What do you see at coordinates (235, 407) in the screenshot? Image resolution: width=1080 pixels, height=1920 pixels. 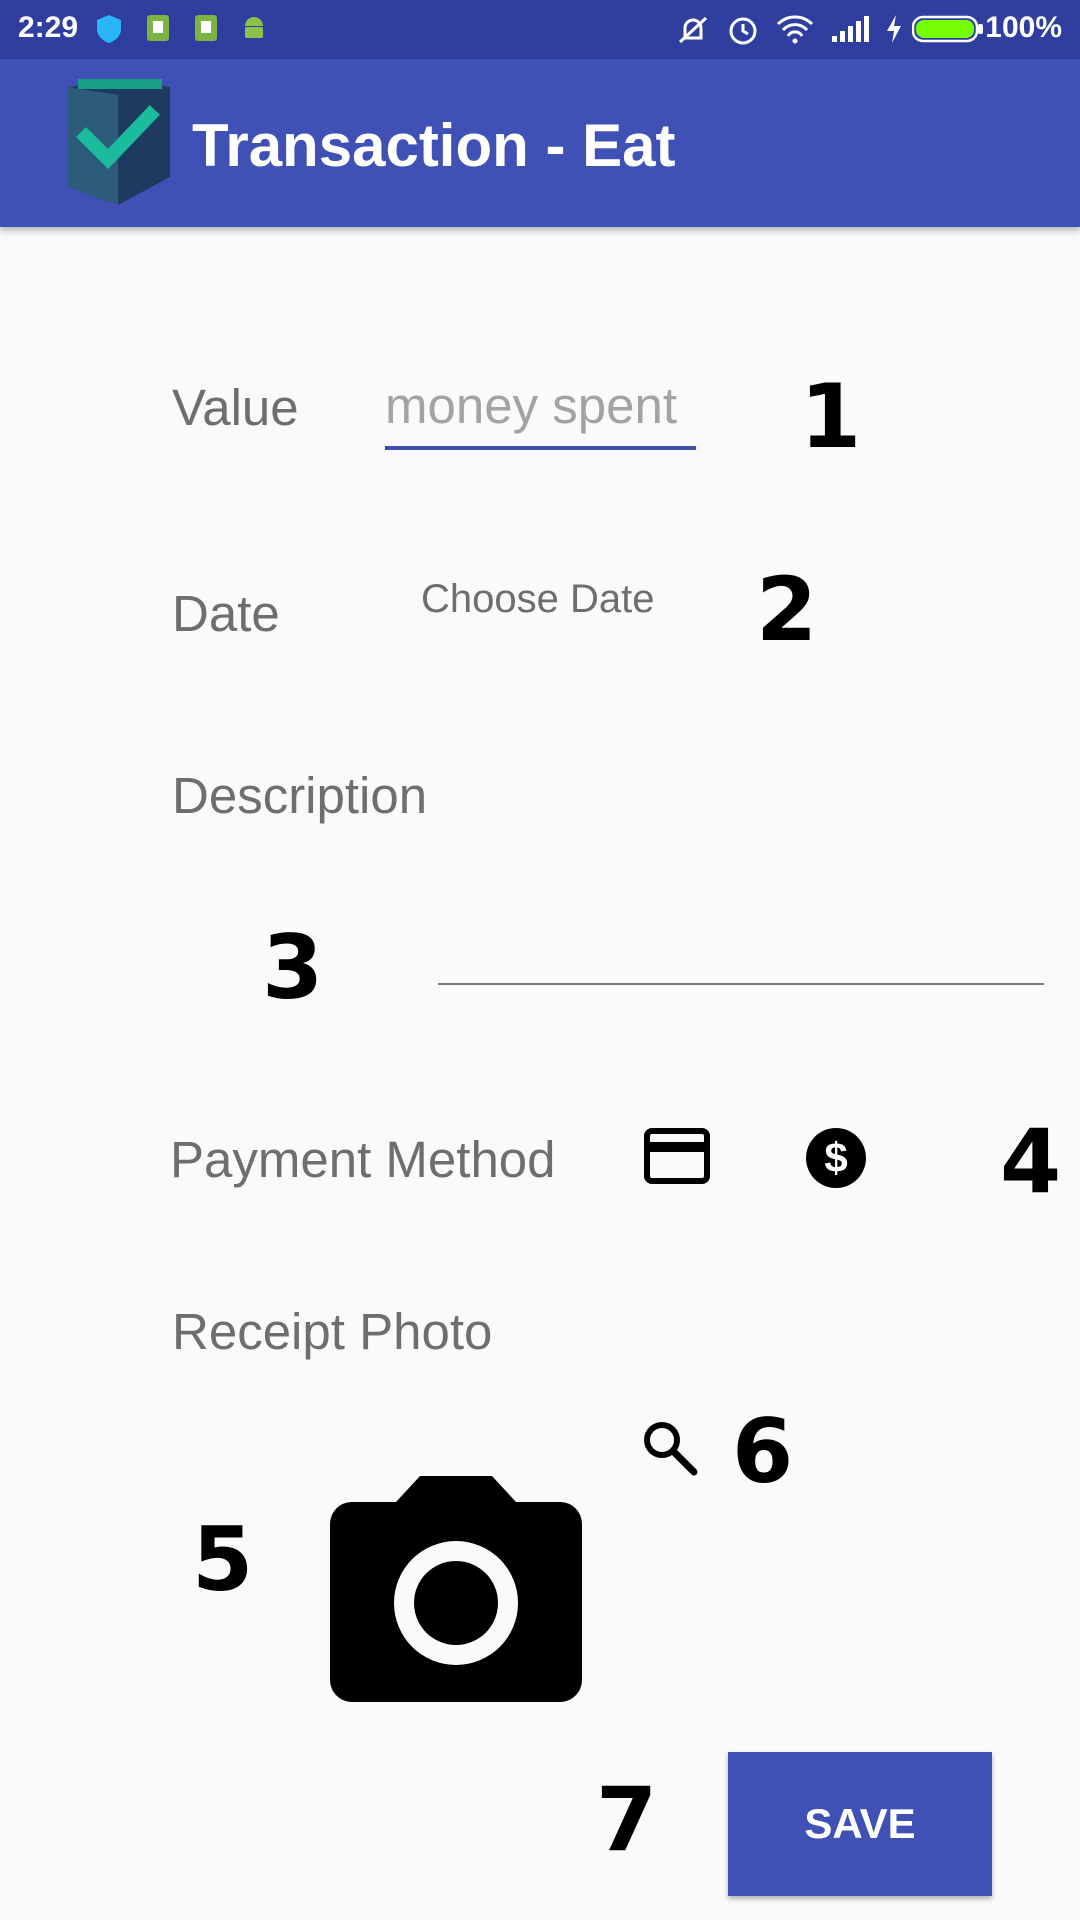 I see `value-label: Value` at bounding box center [235, 407].